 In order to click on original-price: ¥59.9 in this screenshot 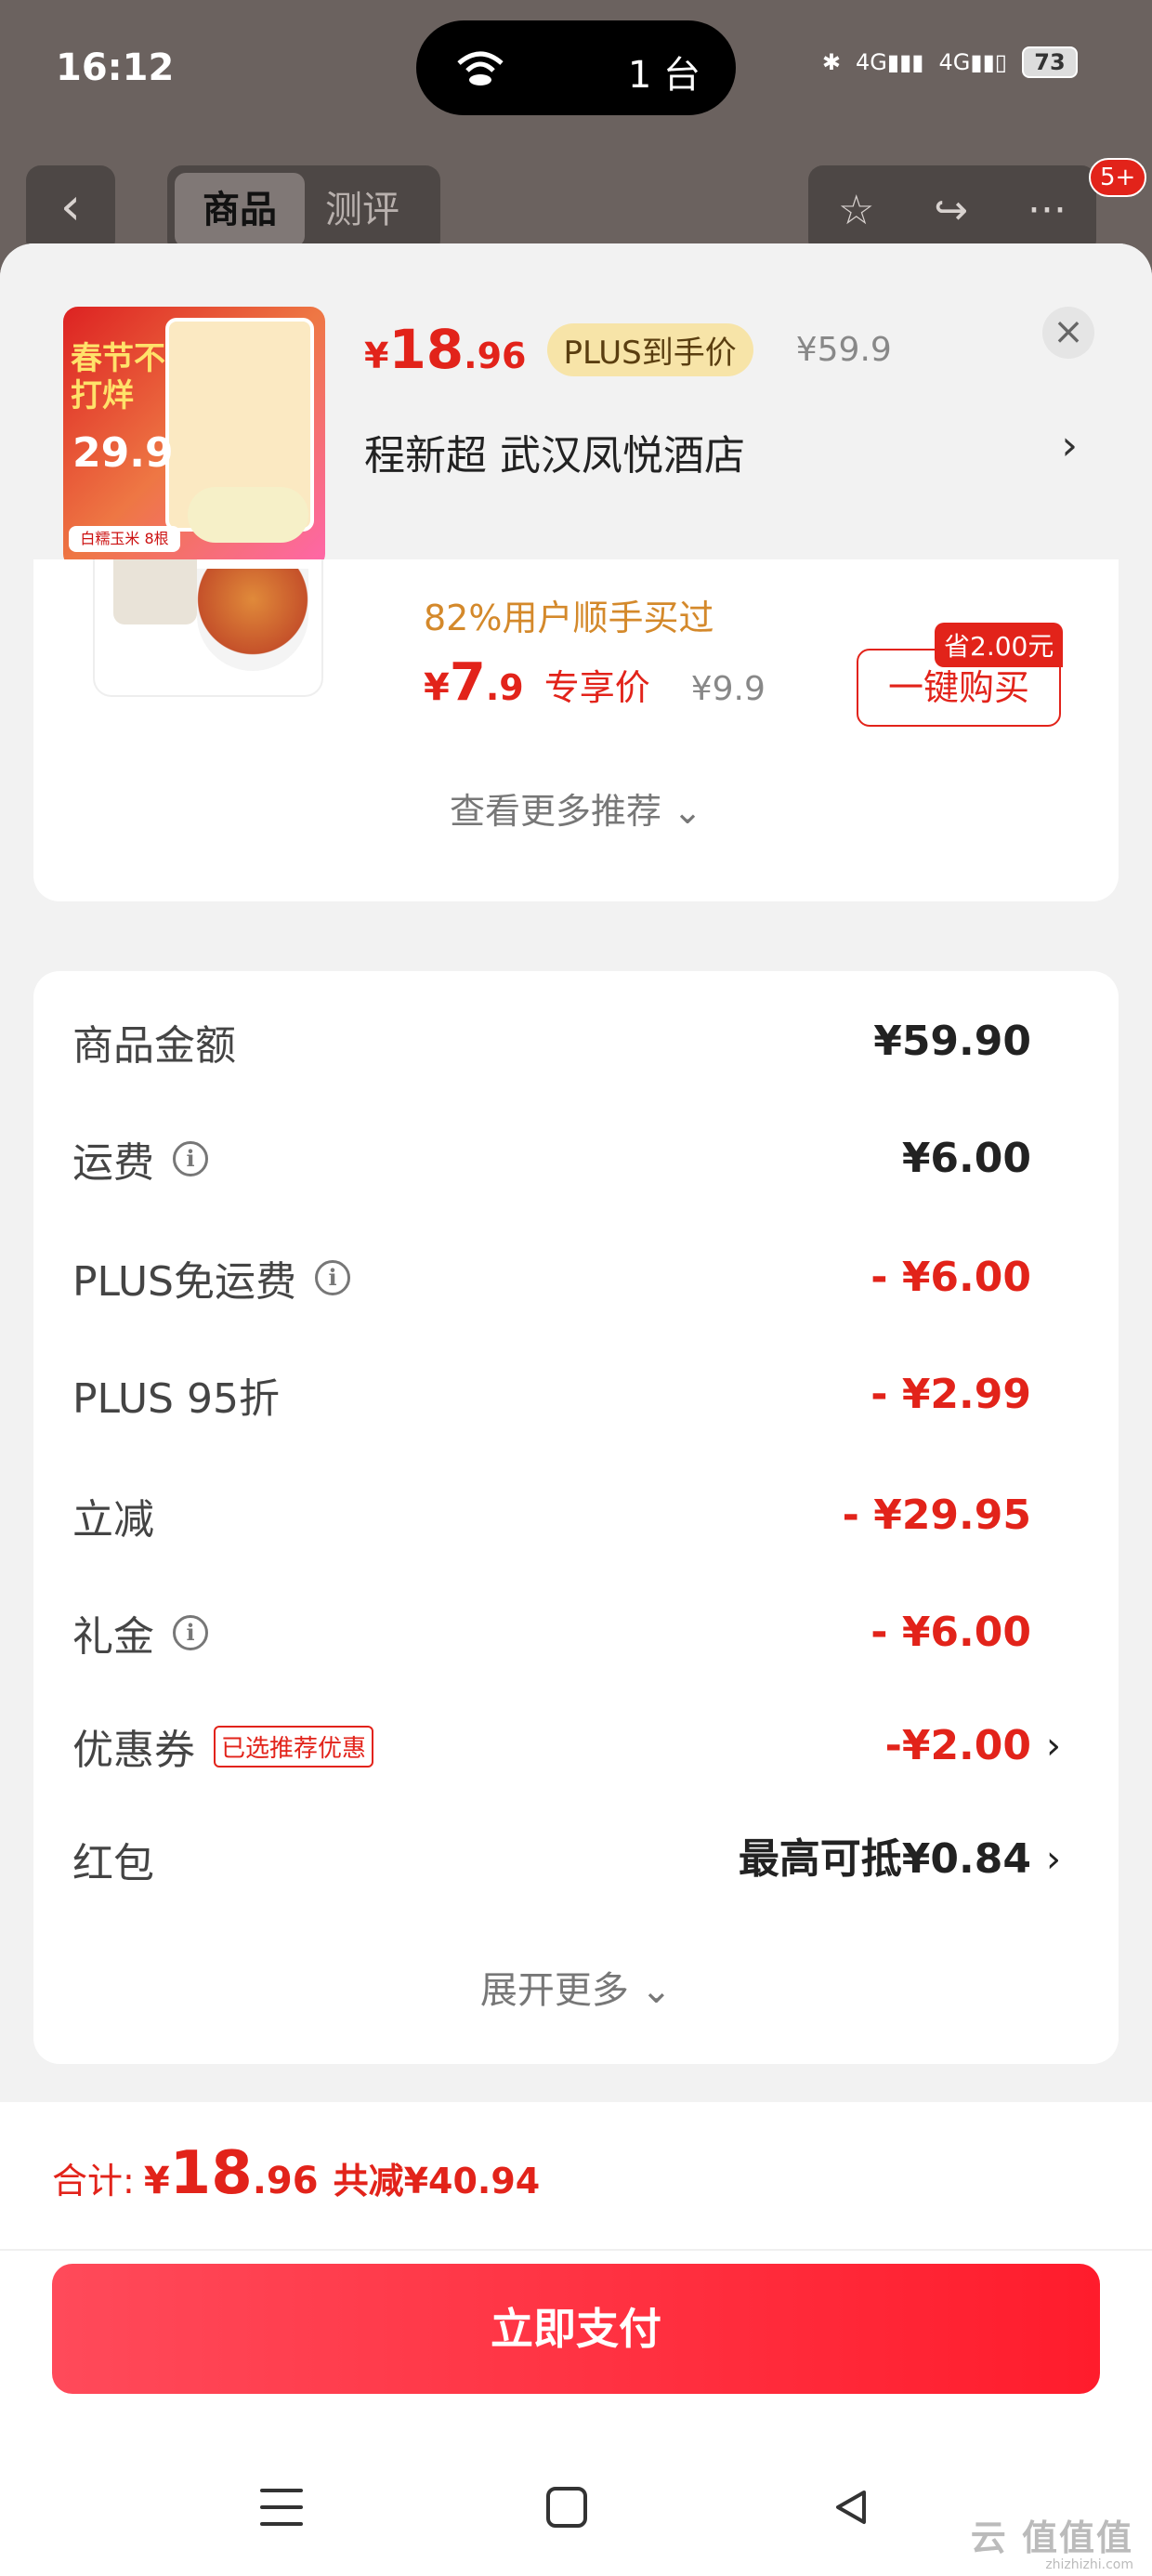, I will do `click(843, 349)`.